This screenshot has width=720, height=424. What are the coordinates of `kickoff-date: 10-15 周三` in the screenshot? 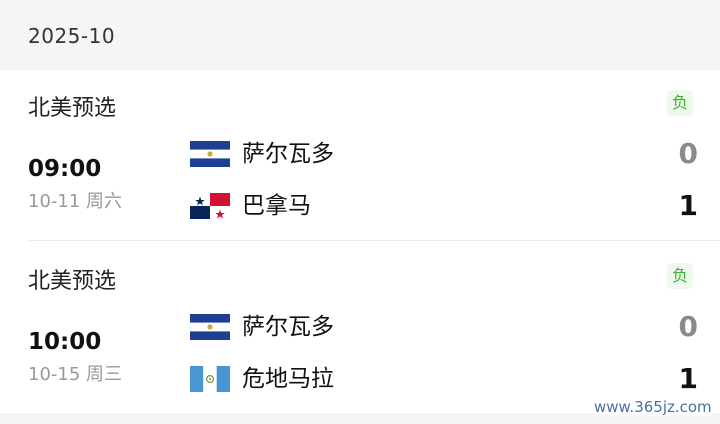 It's located at (75, 374).